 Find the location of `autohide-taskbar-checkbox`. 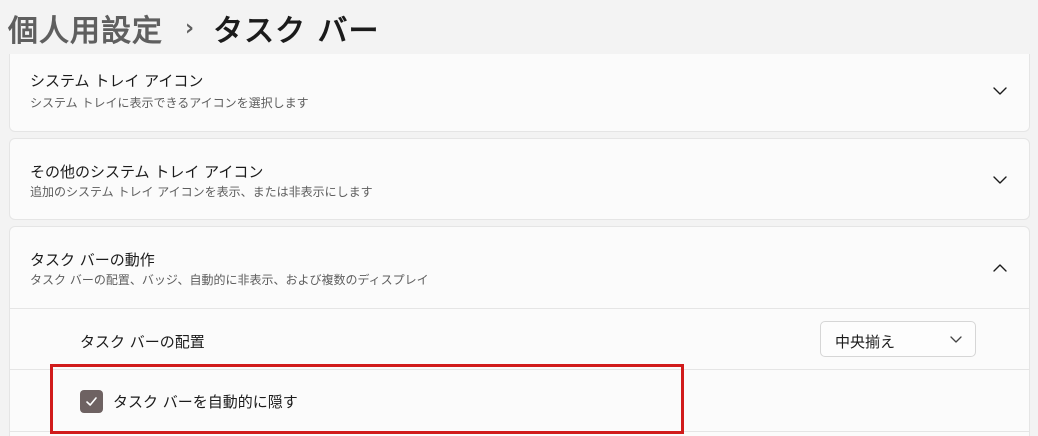

autohide-taskbar-checkbox is located at coordinates (91, 401).